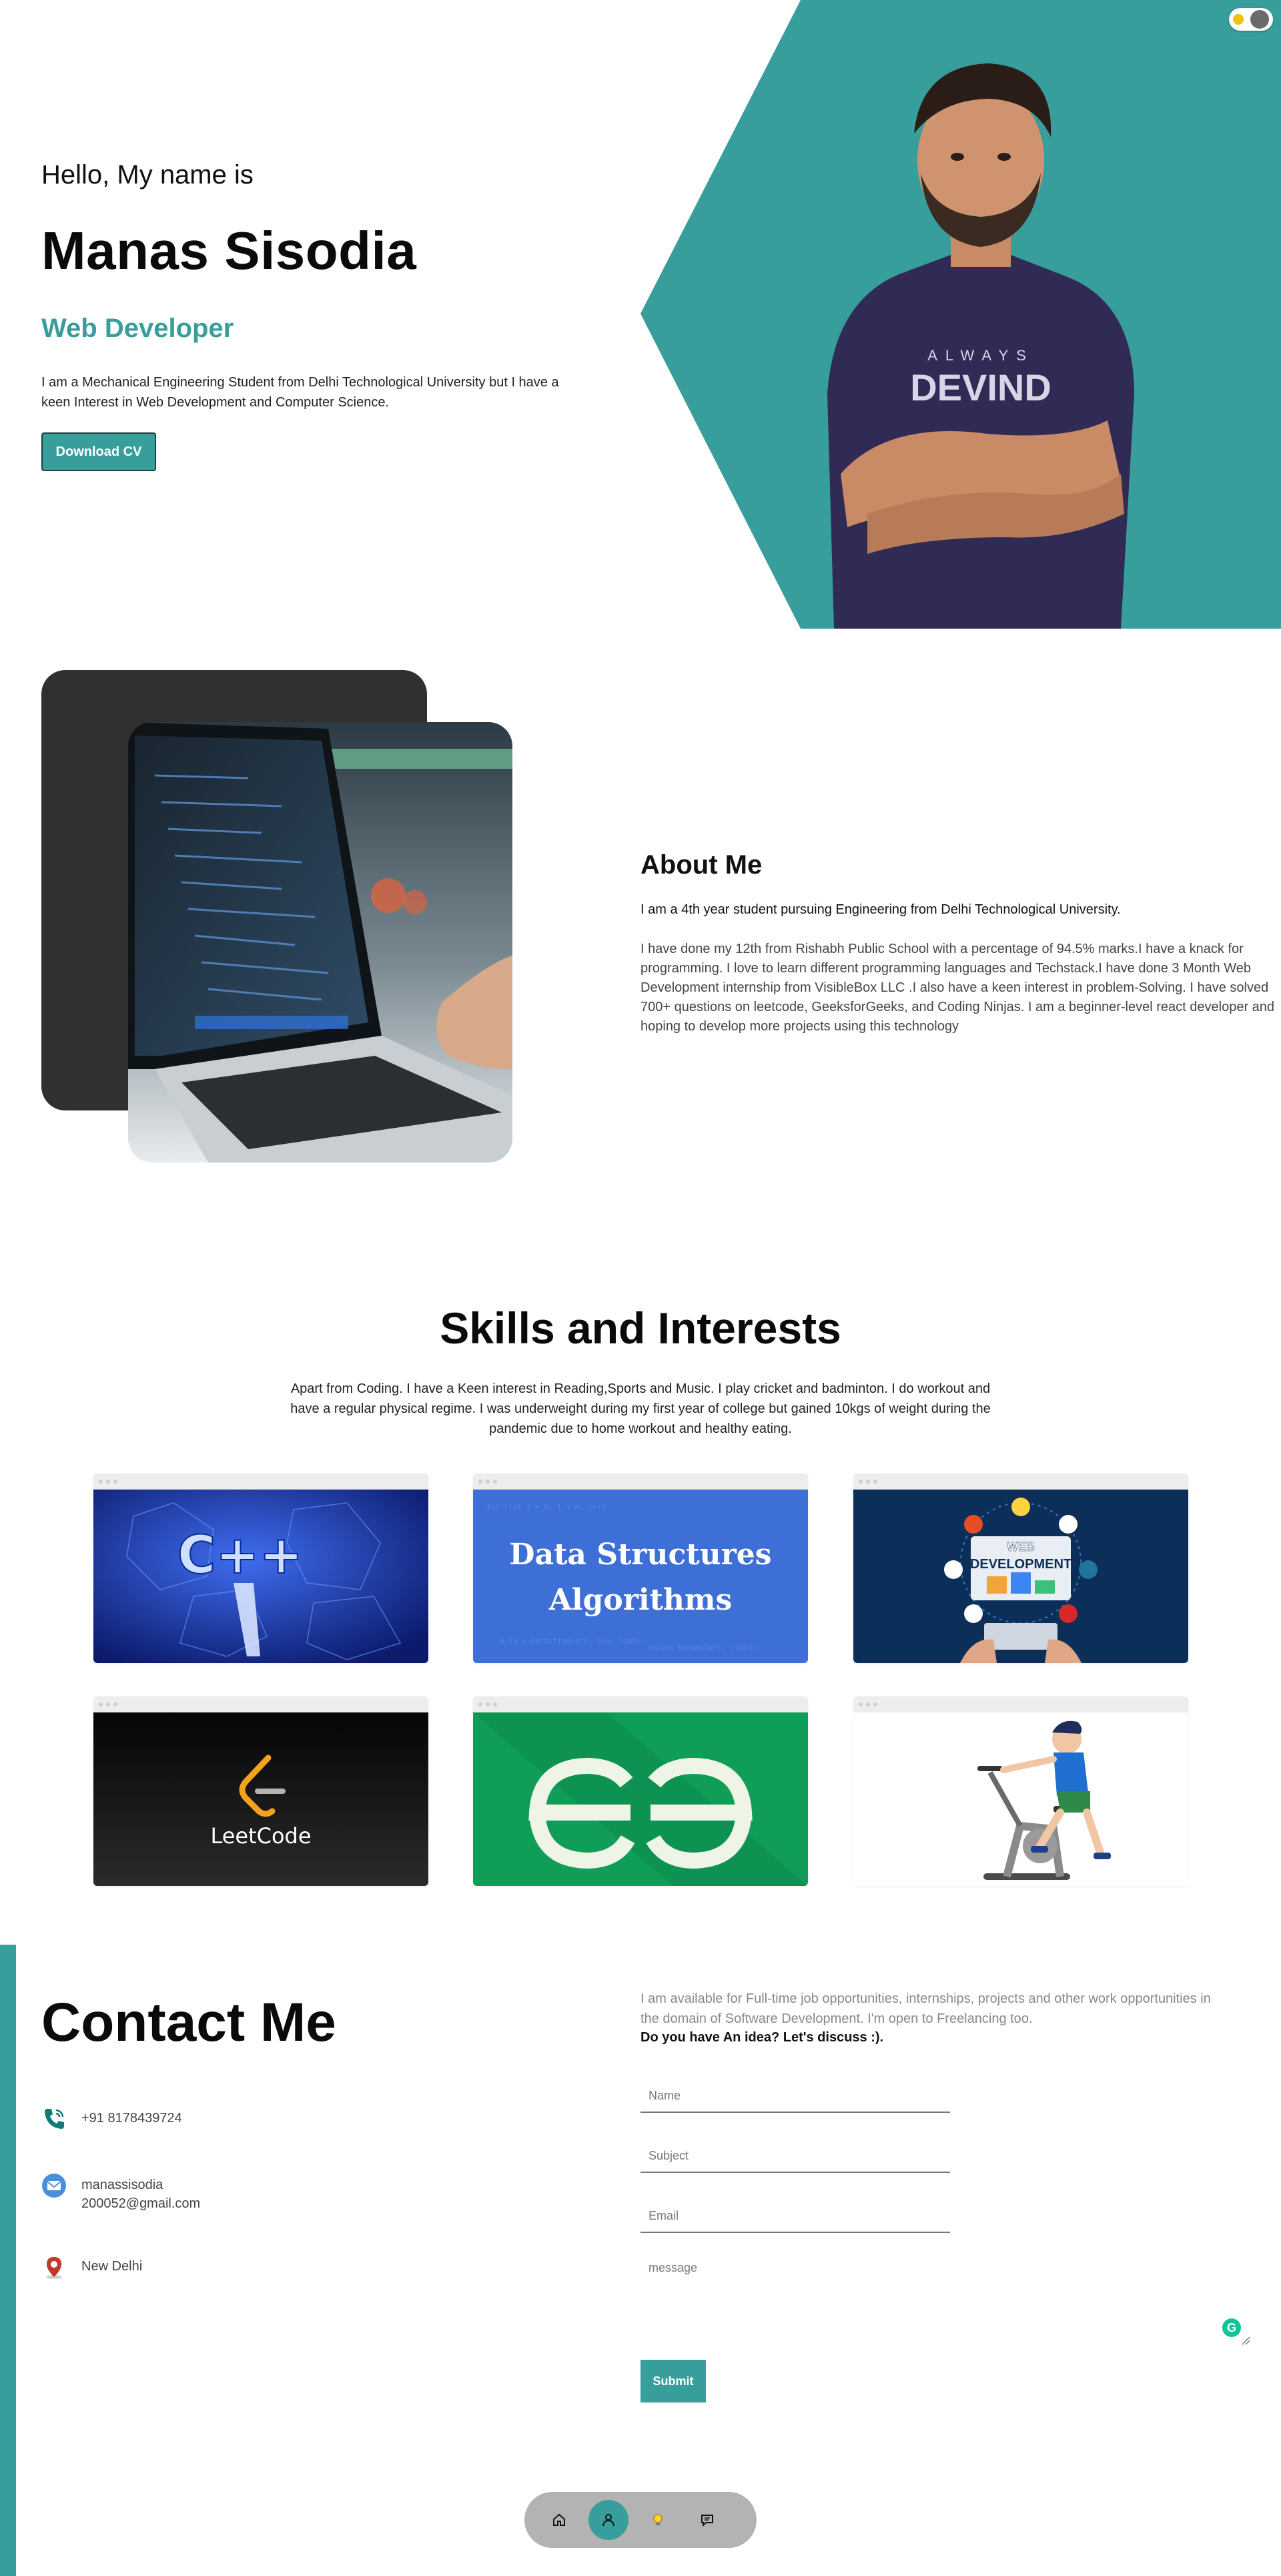  I want to click on contact-location: New Delhi, so click(91, 2267).